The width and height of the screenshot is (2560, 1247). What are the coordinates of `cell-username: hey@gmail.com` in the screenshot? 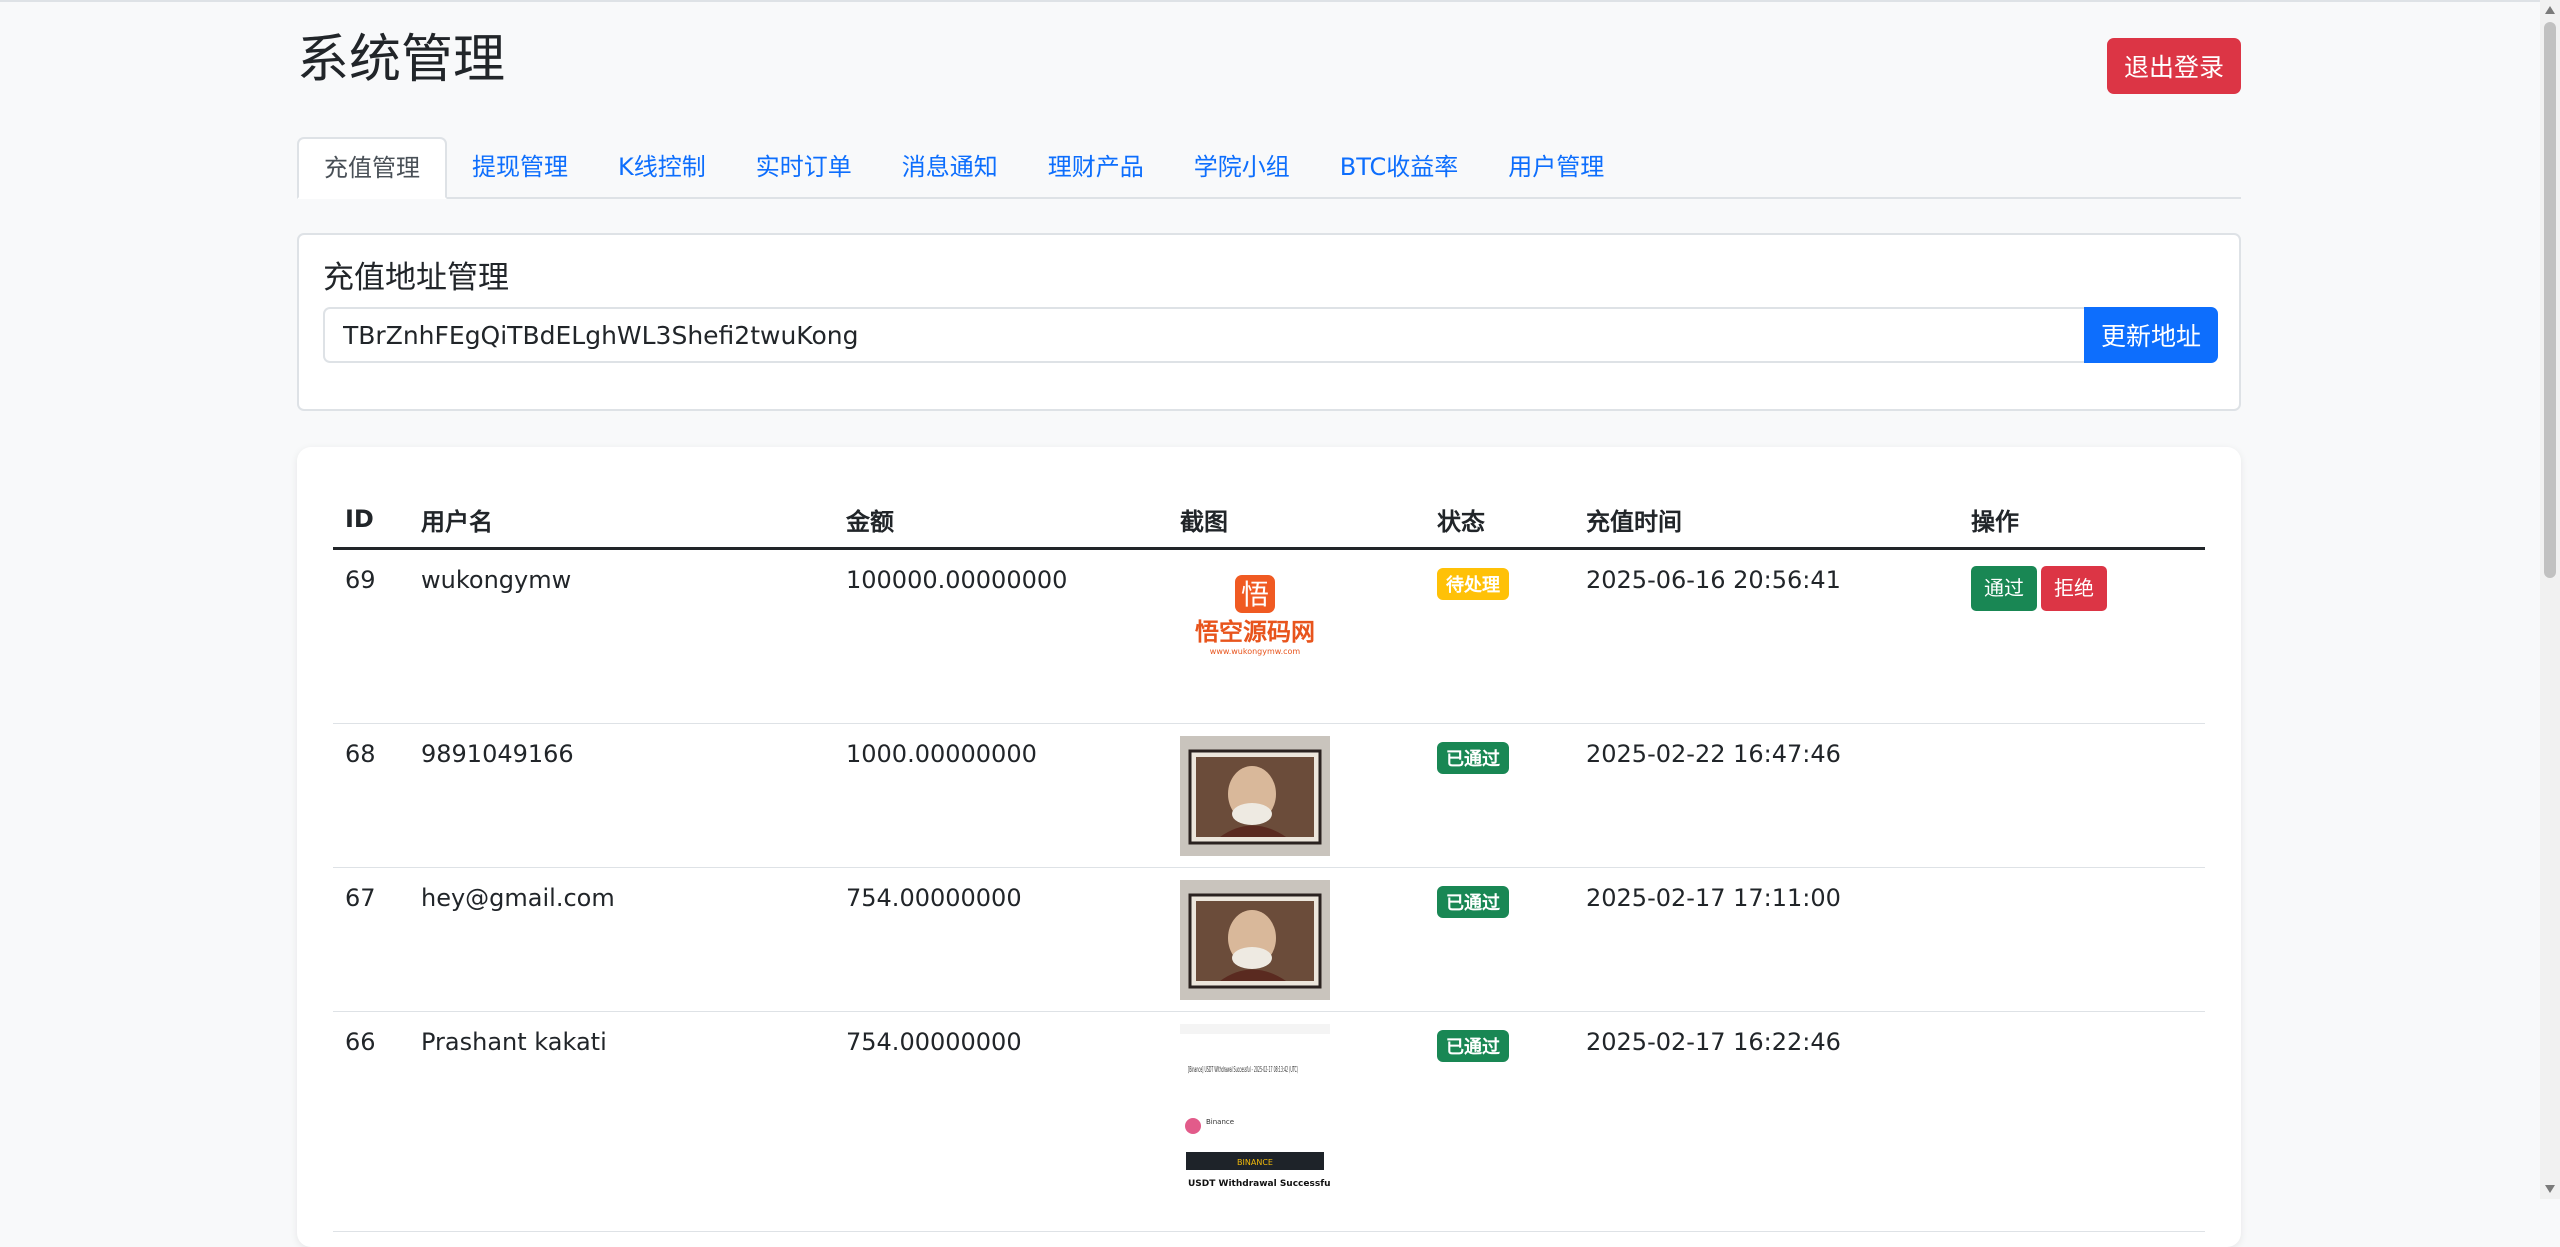 It's located at (621, 939).